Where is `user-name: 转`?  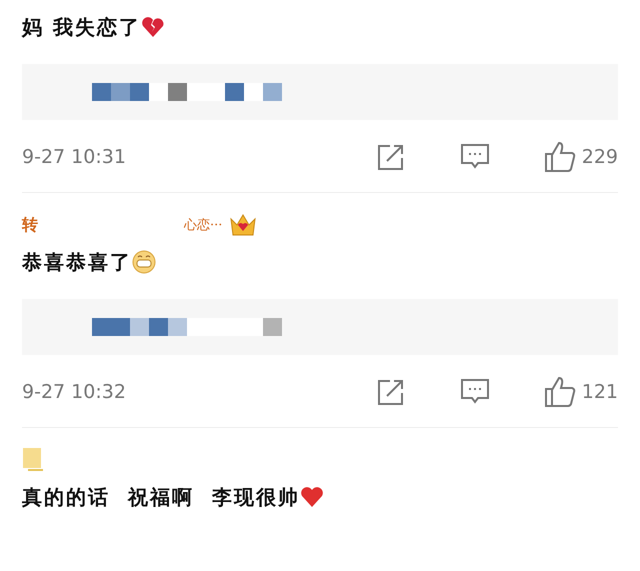
user-name: 转 is located at coordinates (30, 225).